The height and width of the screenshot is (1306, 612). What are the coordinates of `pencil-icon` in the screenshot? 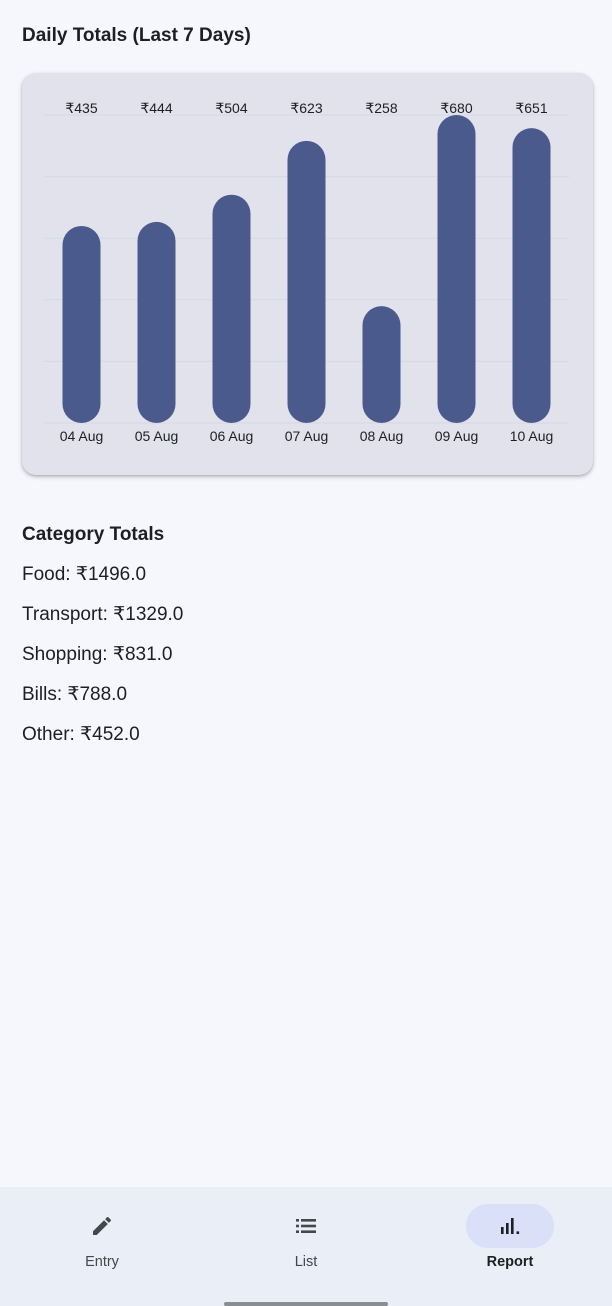 It's located at (102, 1225).